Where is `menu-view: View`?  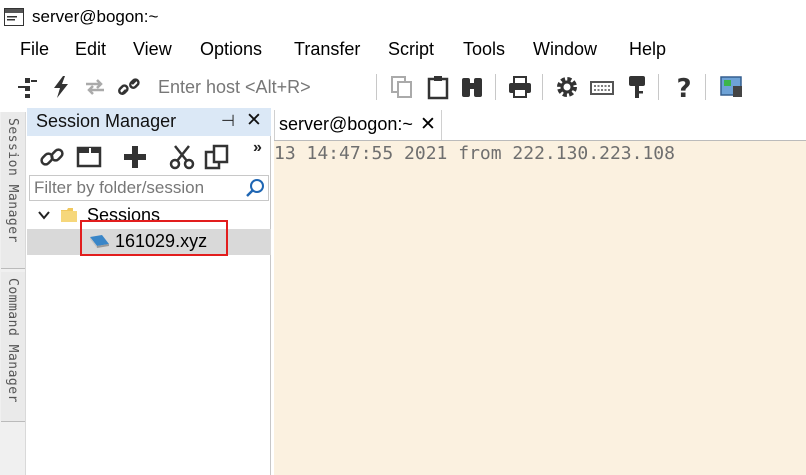
menu-view: View is located at coordinates (152, 49).